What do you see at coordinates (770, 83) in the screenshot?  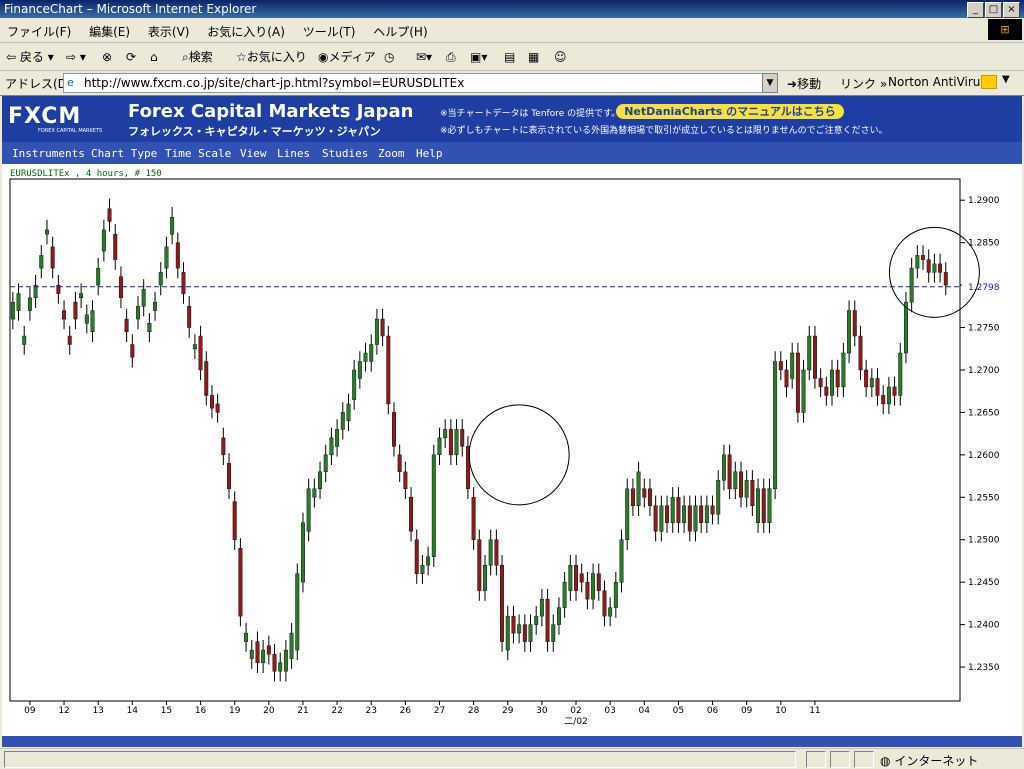 I see `address-dropdown: ▼` at bounding box center [770, 83].